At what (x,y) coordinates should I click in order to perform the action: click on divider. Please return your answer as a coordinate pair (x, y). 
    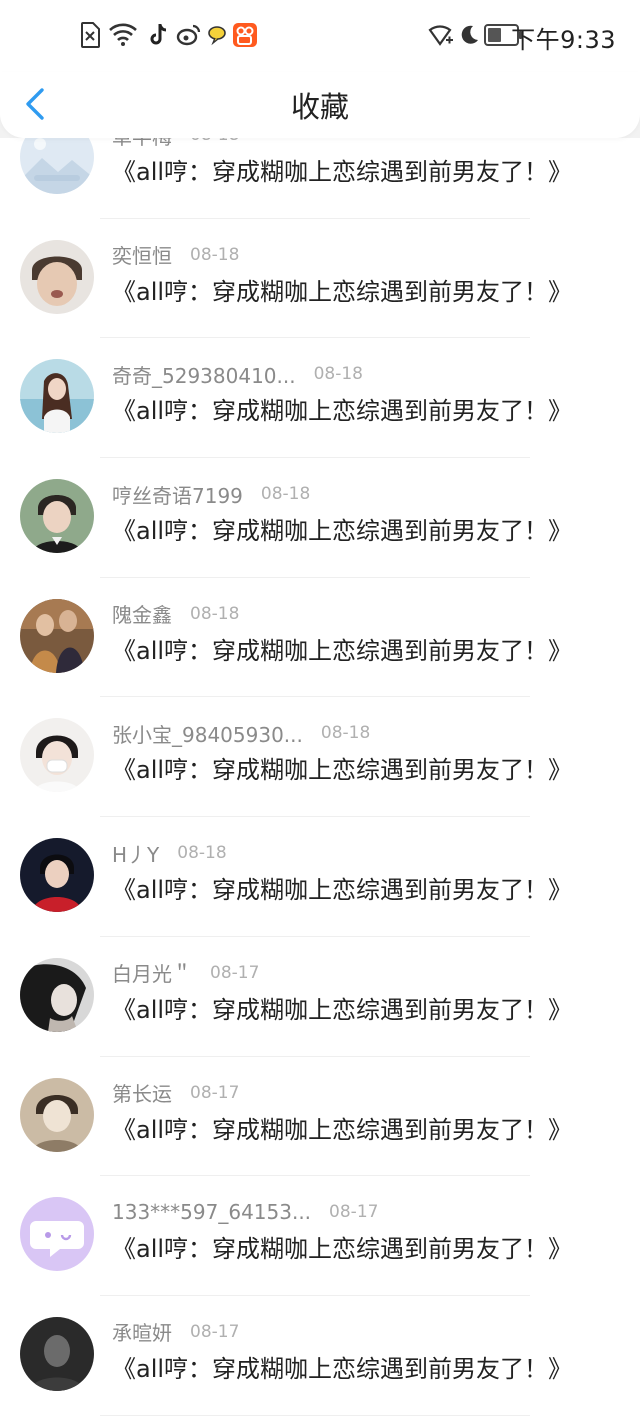
    Looking at the image, I should click on (315, 1415).